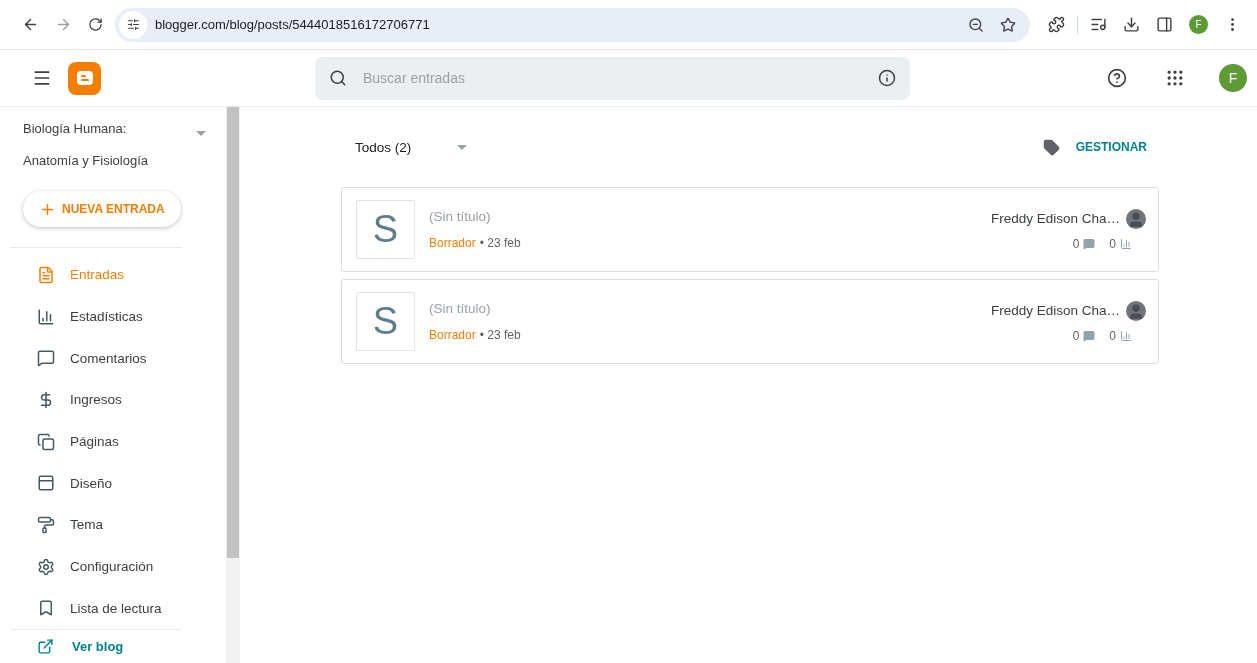 The image size is (1257, 663). What do you see at coordinates (1051, 147) in the screenshot?
I see `label-icon` at bounding box center [1051, 147].